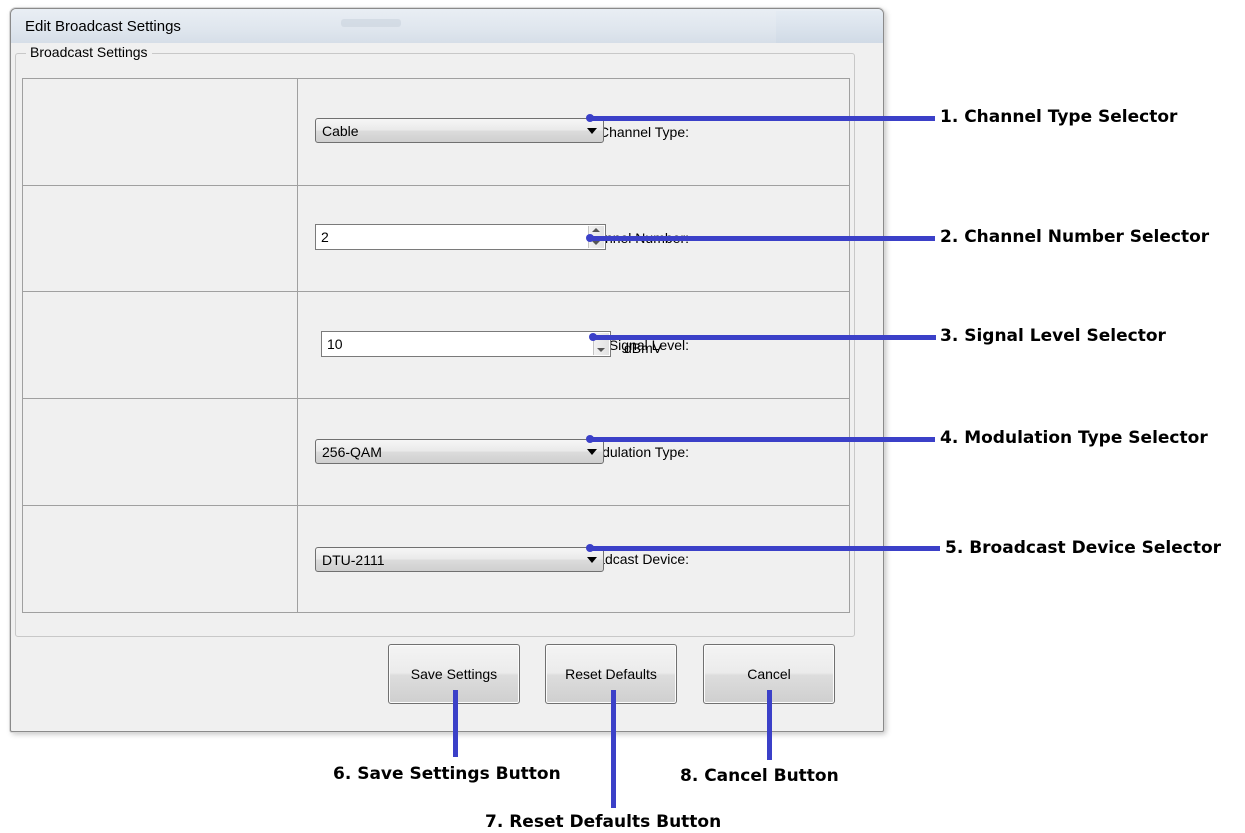 The height and width of the screenshot is (833, 1245). Describe the element at coordinates (1075, 237) in the screenshot. I see `callout-channel-number: 2. Channel Number Selector` at that location.